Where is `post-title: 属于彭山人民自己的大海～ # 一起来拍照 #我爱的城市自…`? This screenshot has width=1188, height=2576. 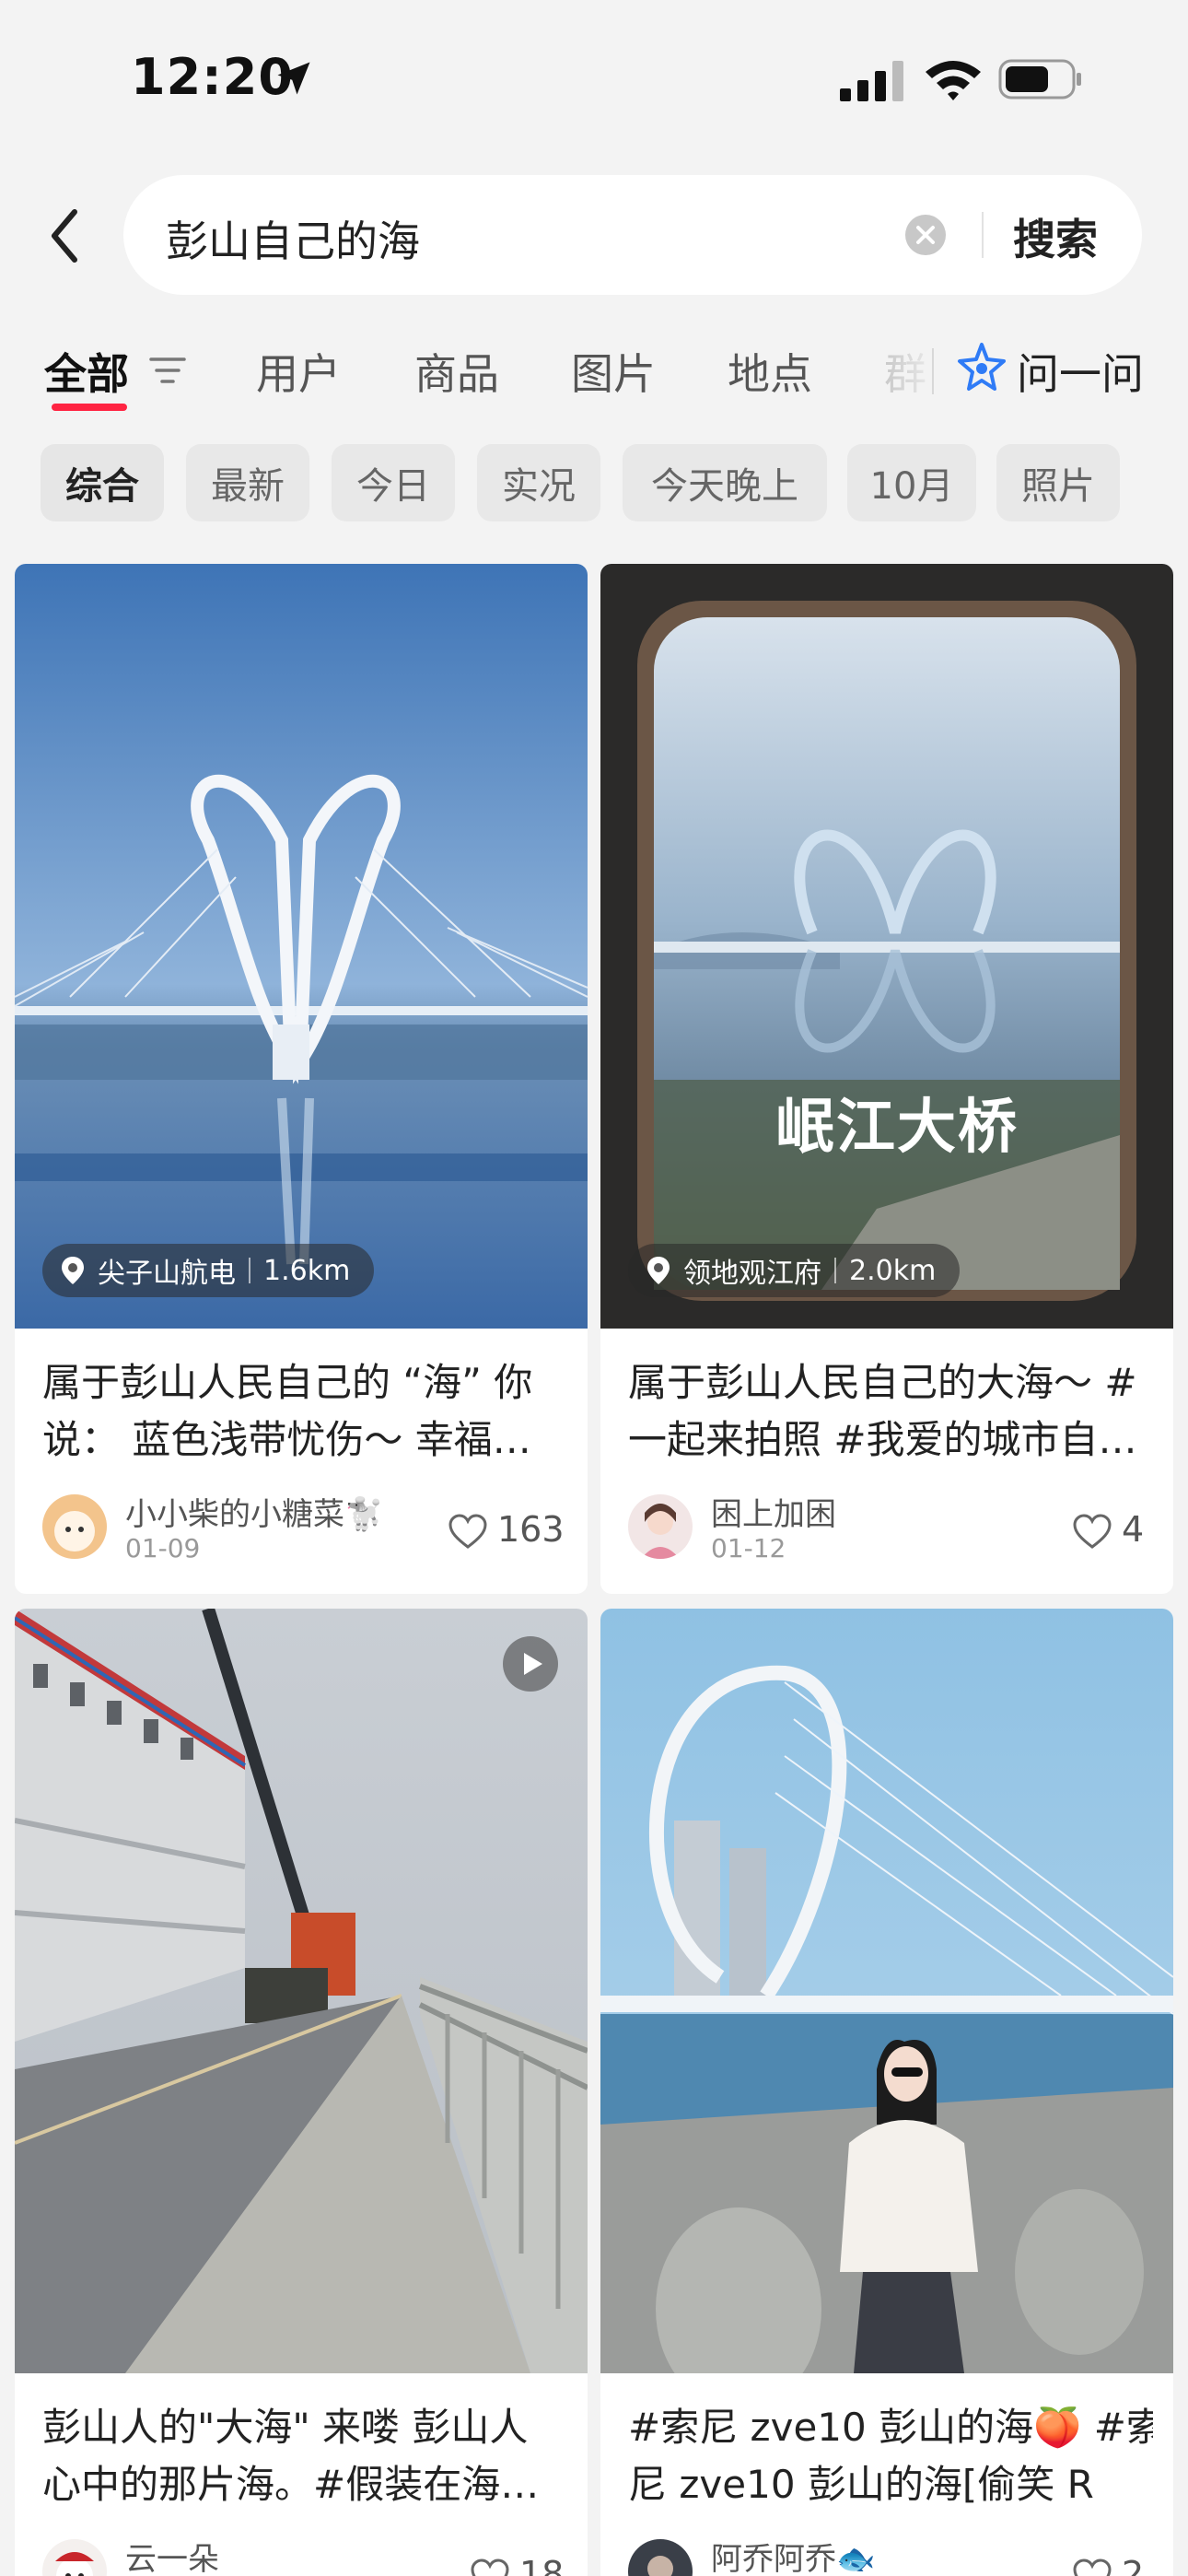
post-title: 属于彭山人民自己的大海～ # 一起来拍照 #我爱的城市自… is located at coordinates (890, 1411).